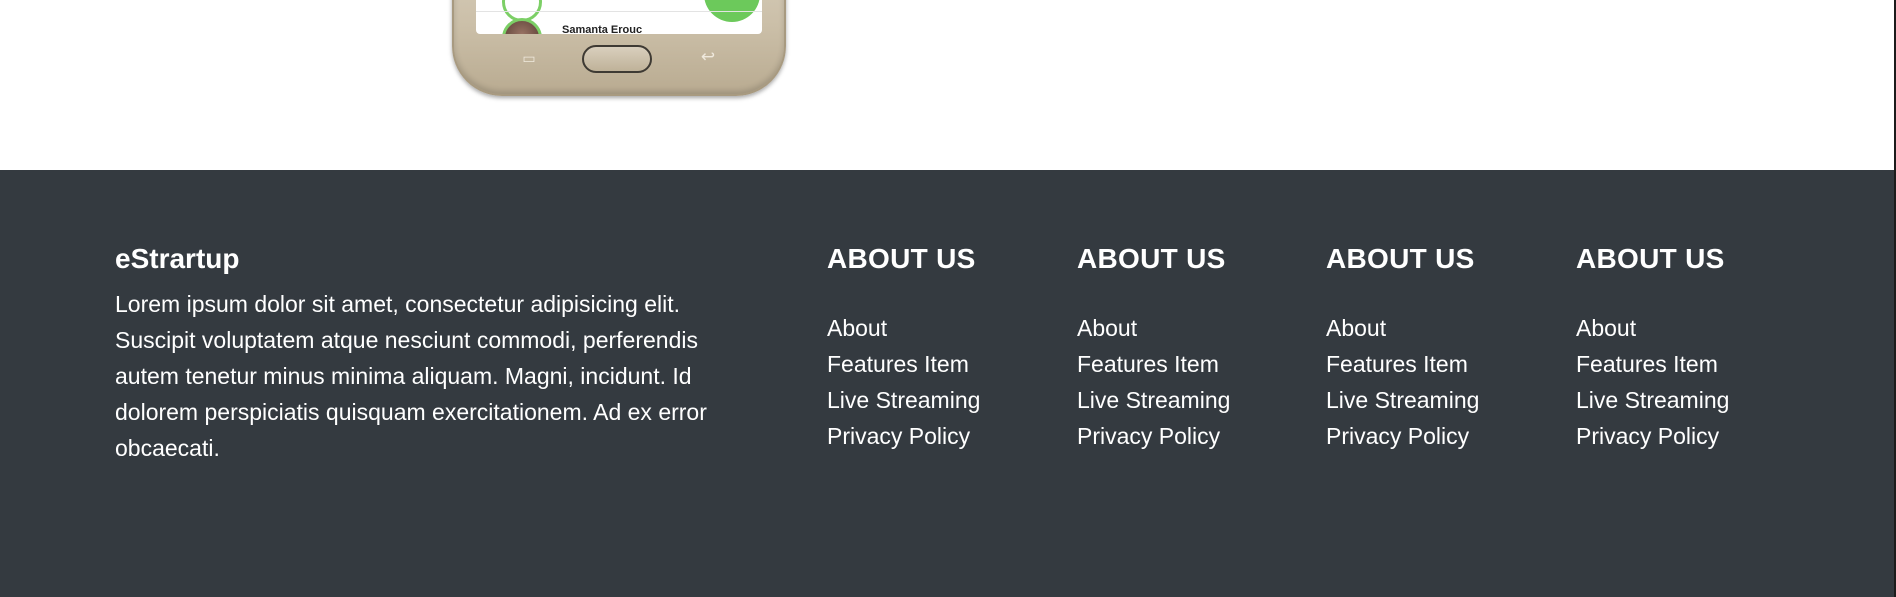 This screenshot has width=1896, height=597. I want to click on home-button-icon, so click(617, 59).